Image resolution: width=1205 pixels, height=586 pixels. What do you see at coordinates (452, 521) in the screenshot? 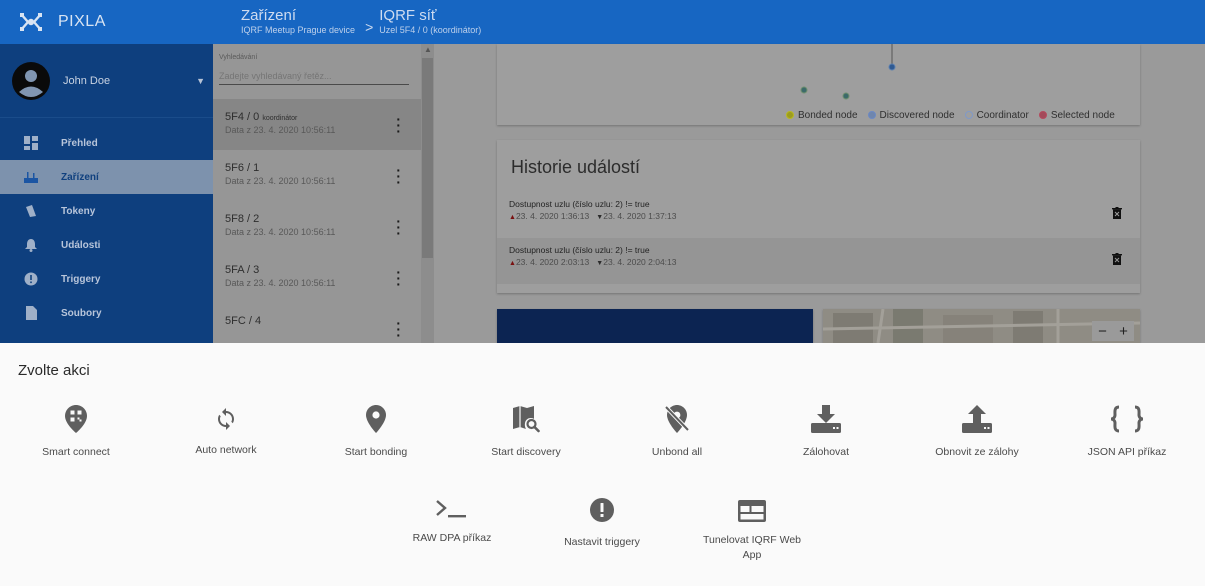
I see `action-raw-dpa: RAW DPA příkaz` at bounding box center [452, 521].